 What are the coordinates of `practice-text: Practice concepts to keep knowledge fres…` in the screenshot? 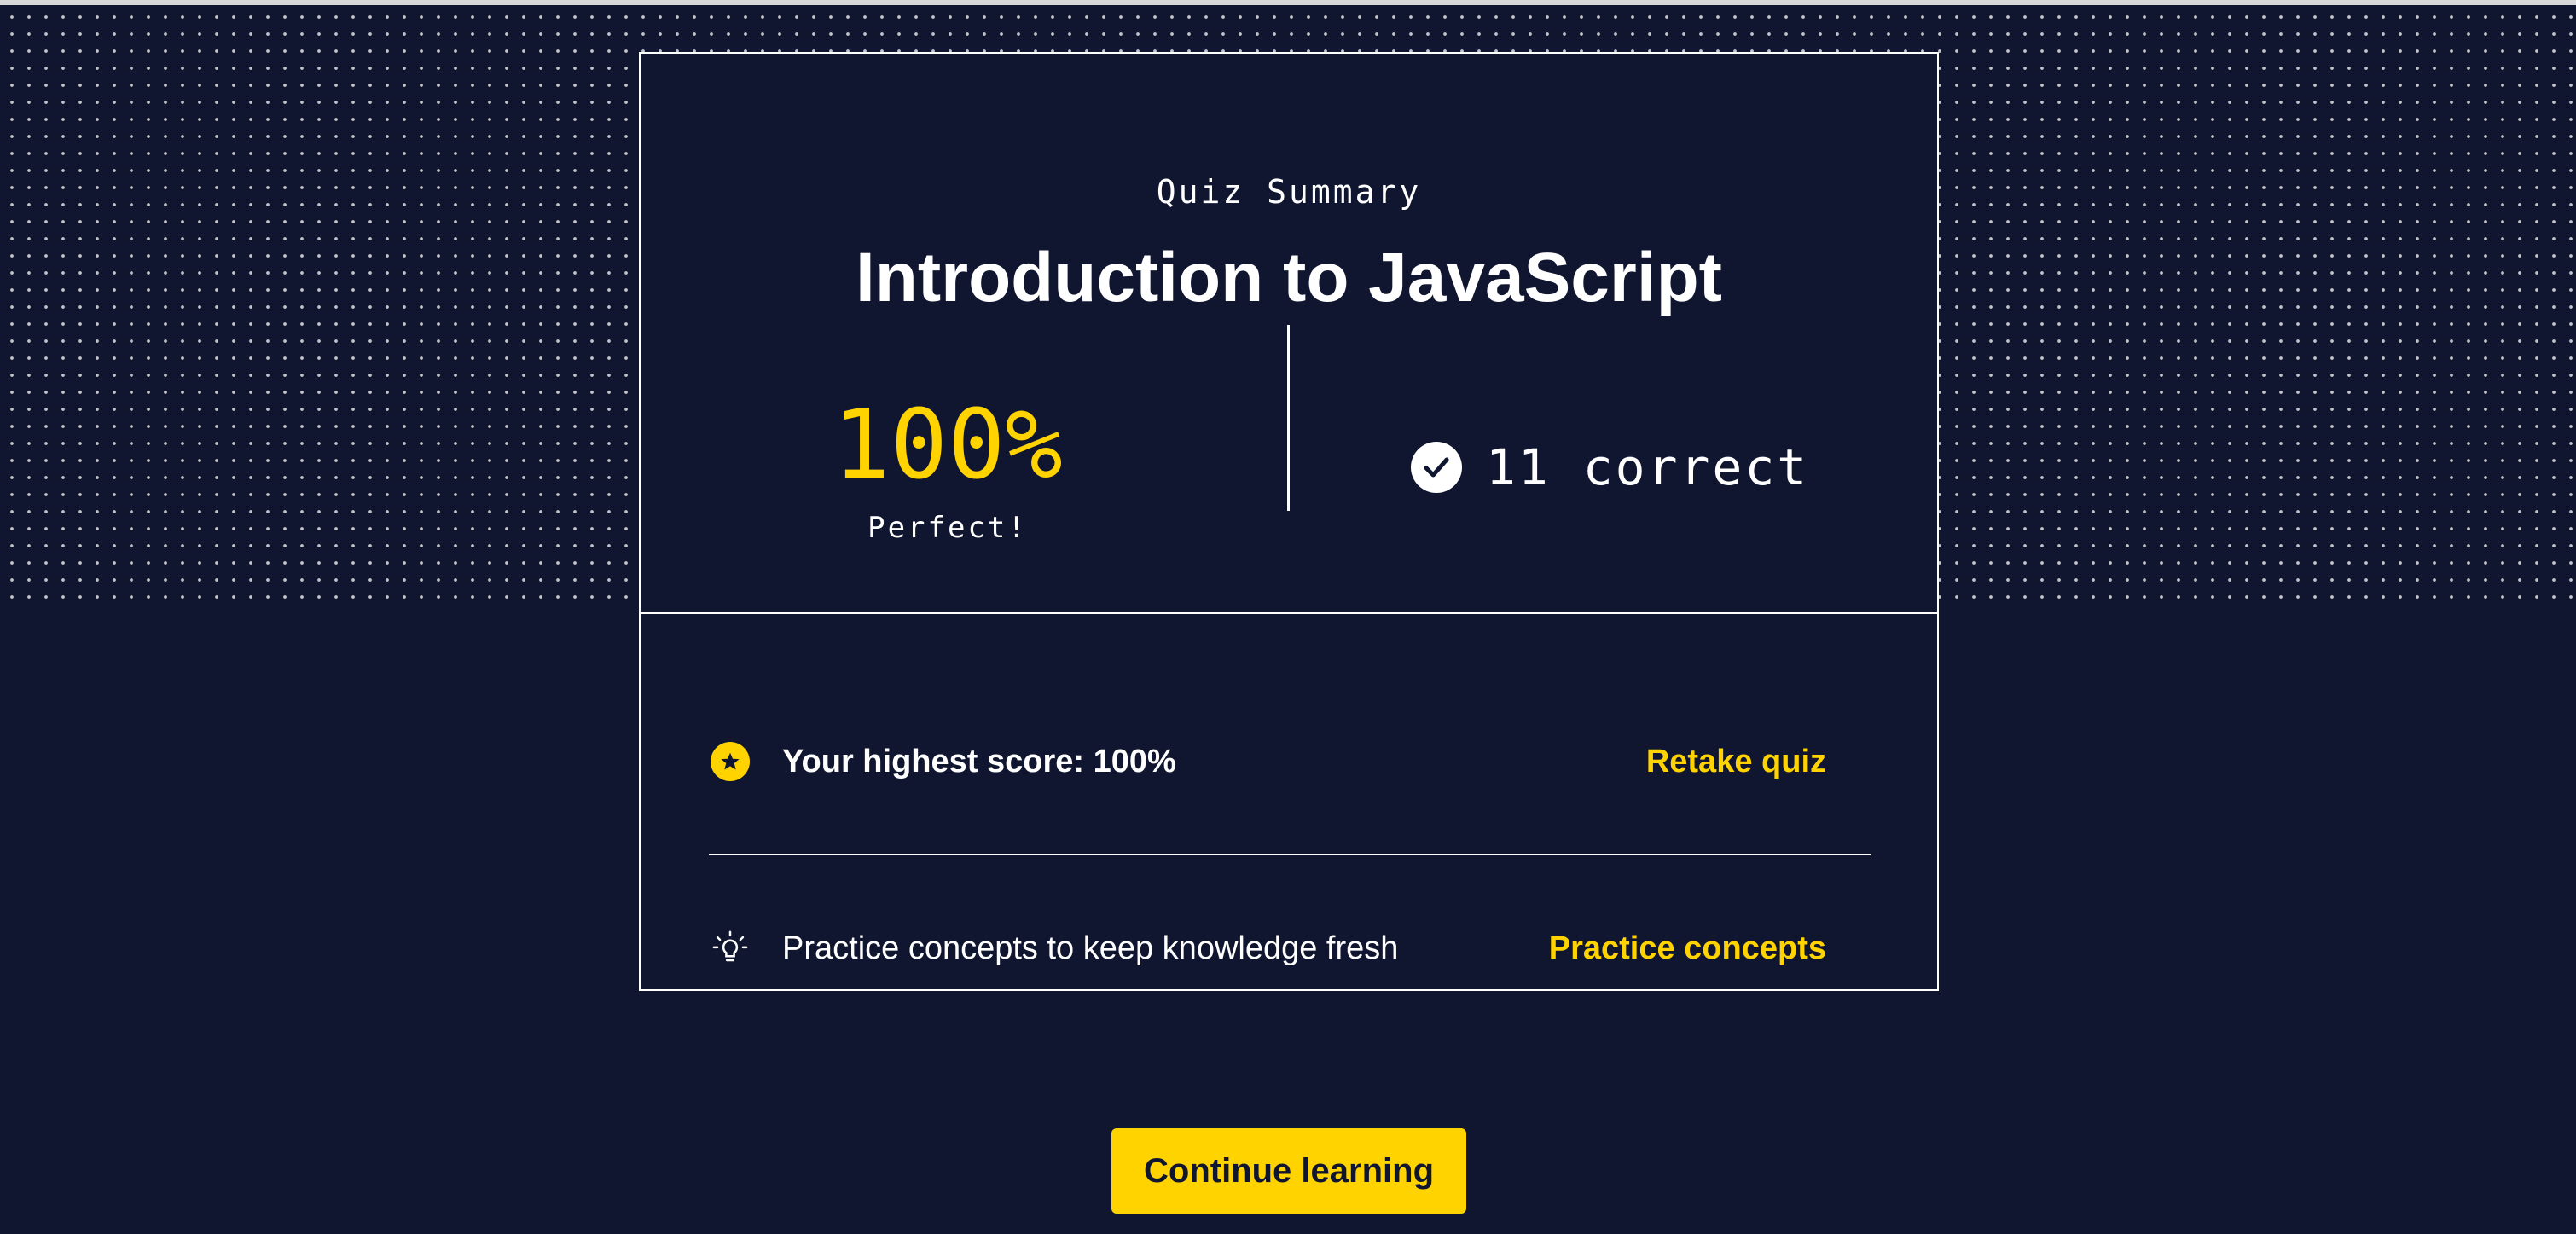 It's located at (1090, 948).